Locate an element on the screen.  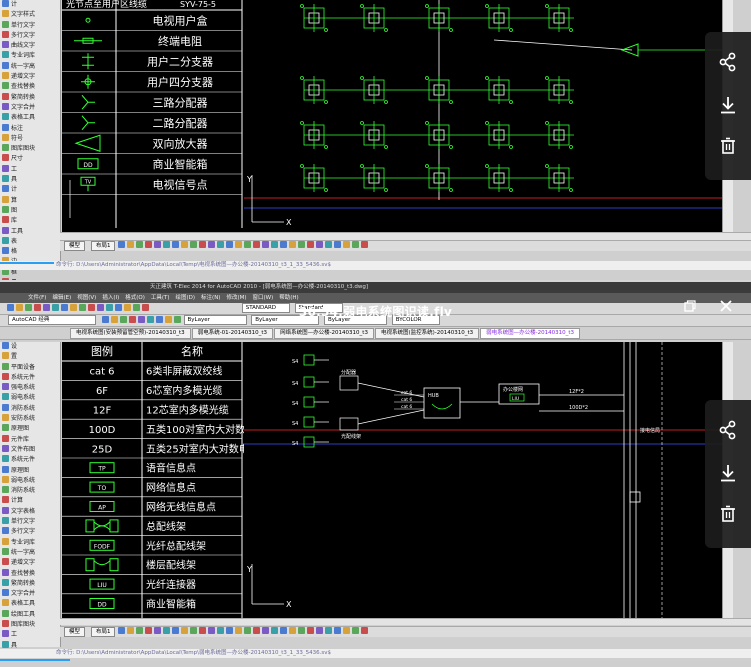
palette-item: 查找替换 is located at coordinates (30, 87).